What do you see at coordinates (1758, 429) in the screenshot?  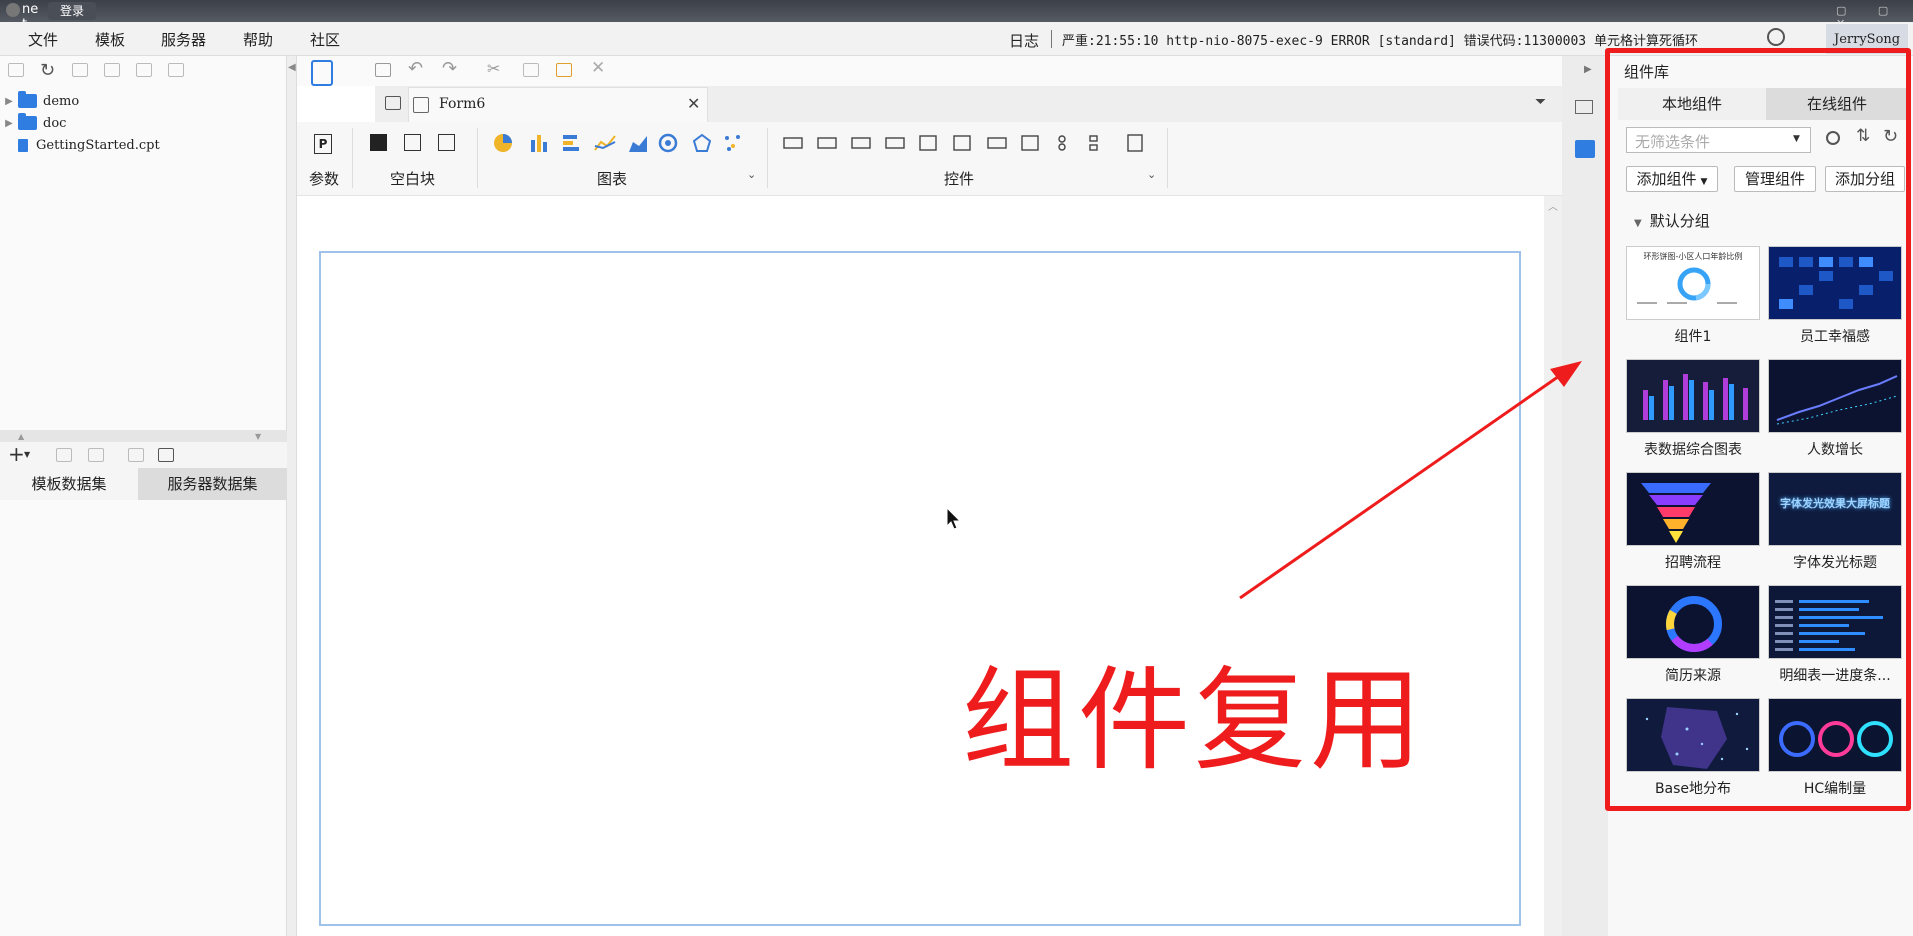 I see `highlight-box` at bounding box center [1758, 429].